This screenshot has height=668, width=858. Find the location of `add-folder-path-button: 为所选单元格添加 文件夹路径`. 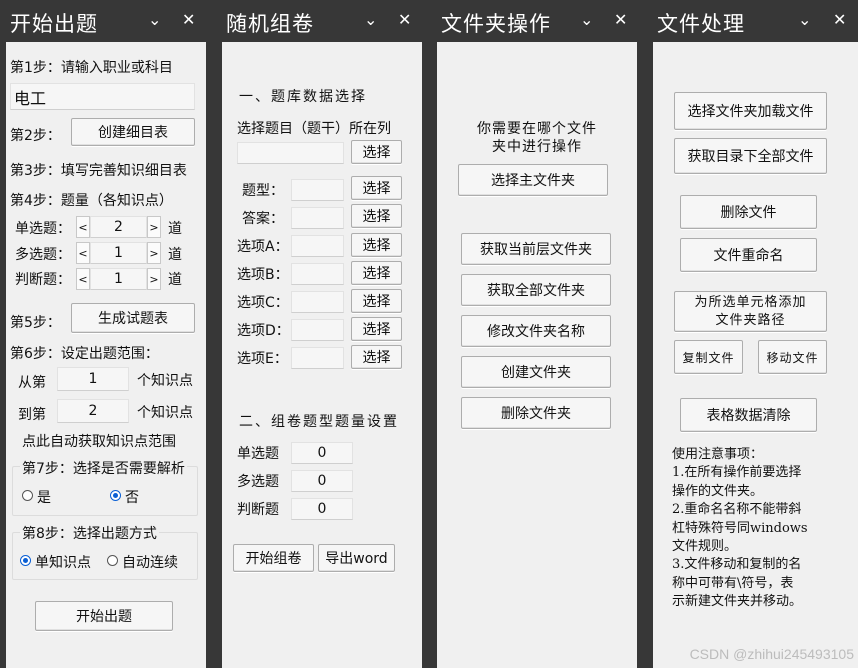

add-folder-path-button: 为所选单元格添加 文件夹路径 is located at coordinates (750, 311).